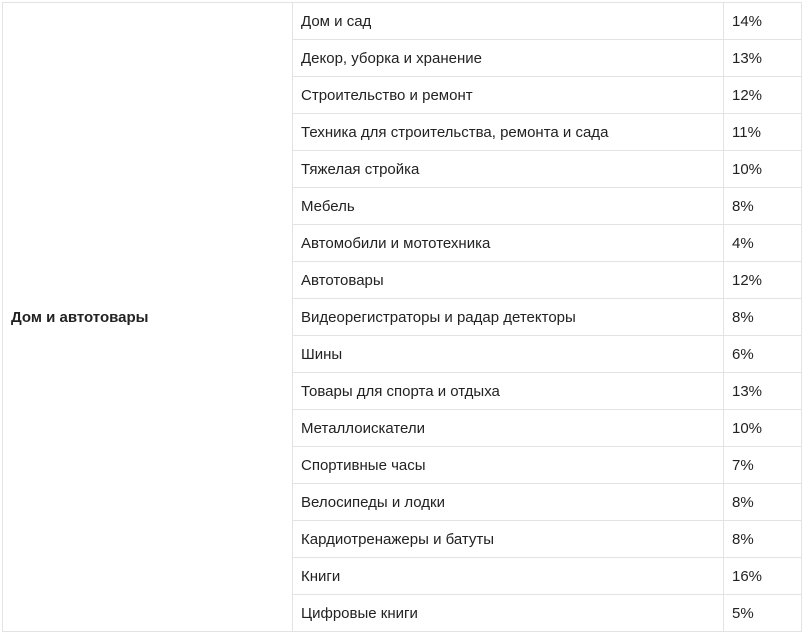  What do you see at coordinates (762, 21) in the screenshot?
I see `rate-cell: 14%` at bounding box center [762, 21].